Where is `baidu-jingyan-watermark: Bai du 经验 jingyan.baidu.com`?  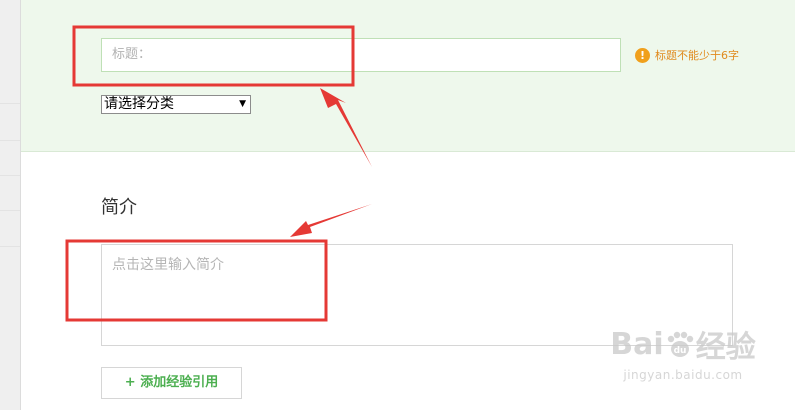
baidu-jingyan-watermark: Bai du 经验 jingyan.baidu.com is located at coordinates (683, 352).